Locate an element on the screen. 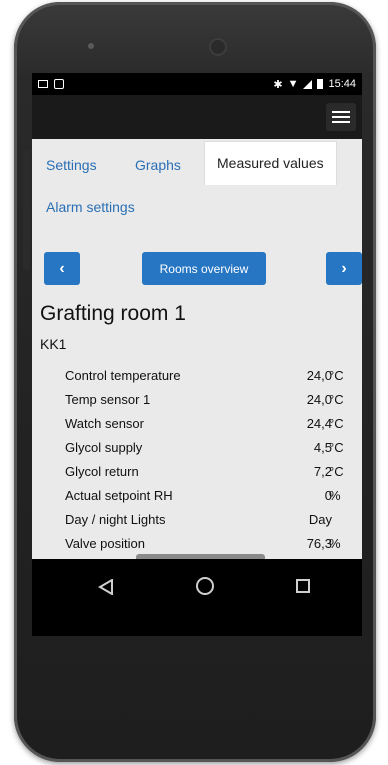 The image size is (388, 765). next-room-button: › is located at coordinates (344, 268).